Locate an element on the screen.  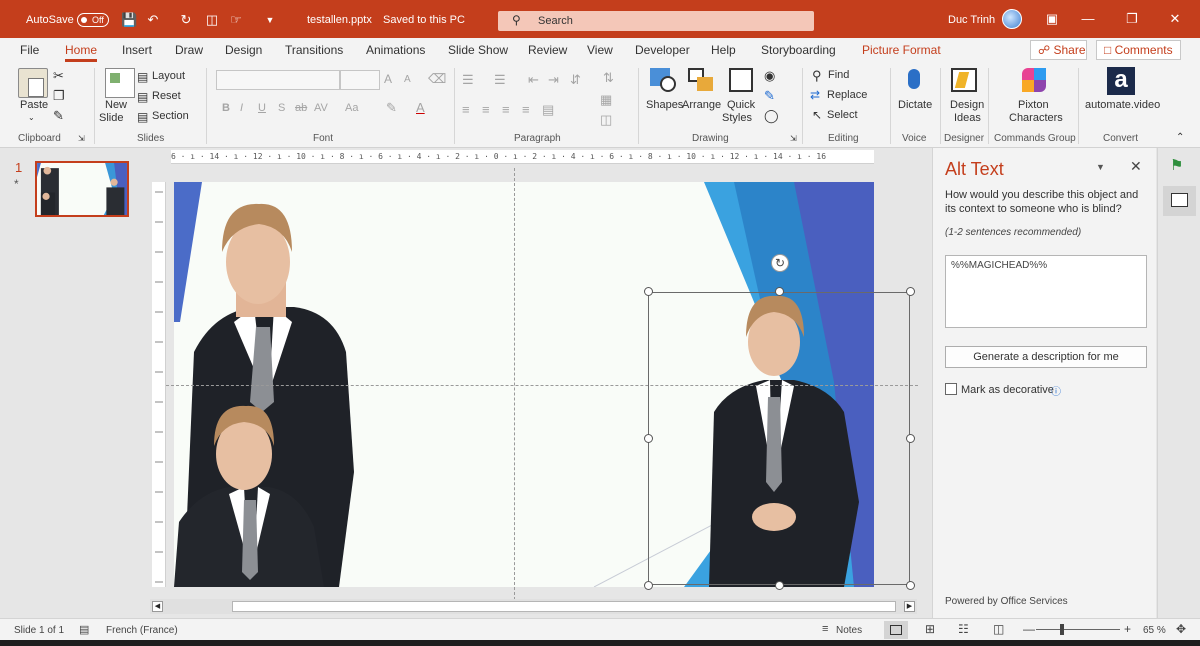
shrink-font-icon: A is located at coordinates (407, 79).